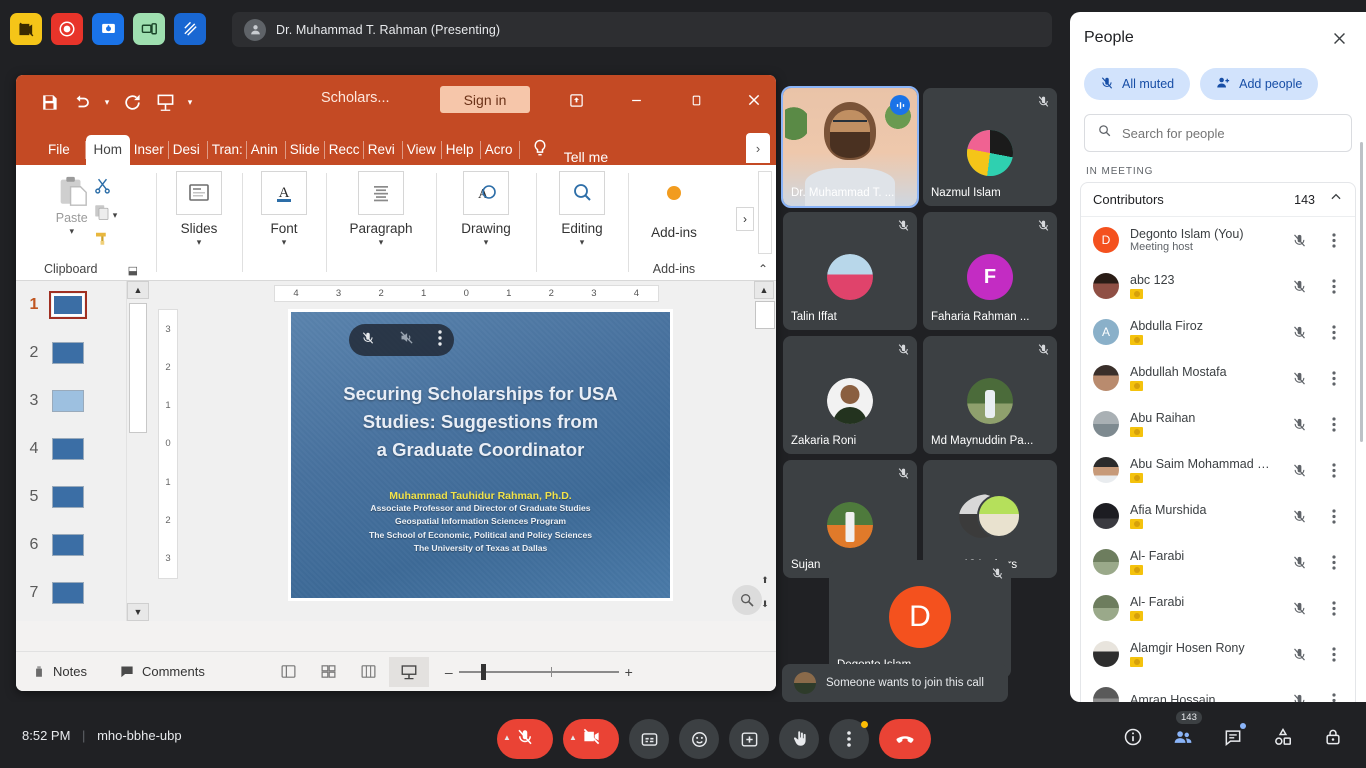 This screenshot has height=768, width=1366. I want to click on maximize-icon, so click(696, 100).